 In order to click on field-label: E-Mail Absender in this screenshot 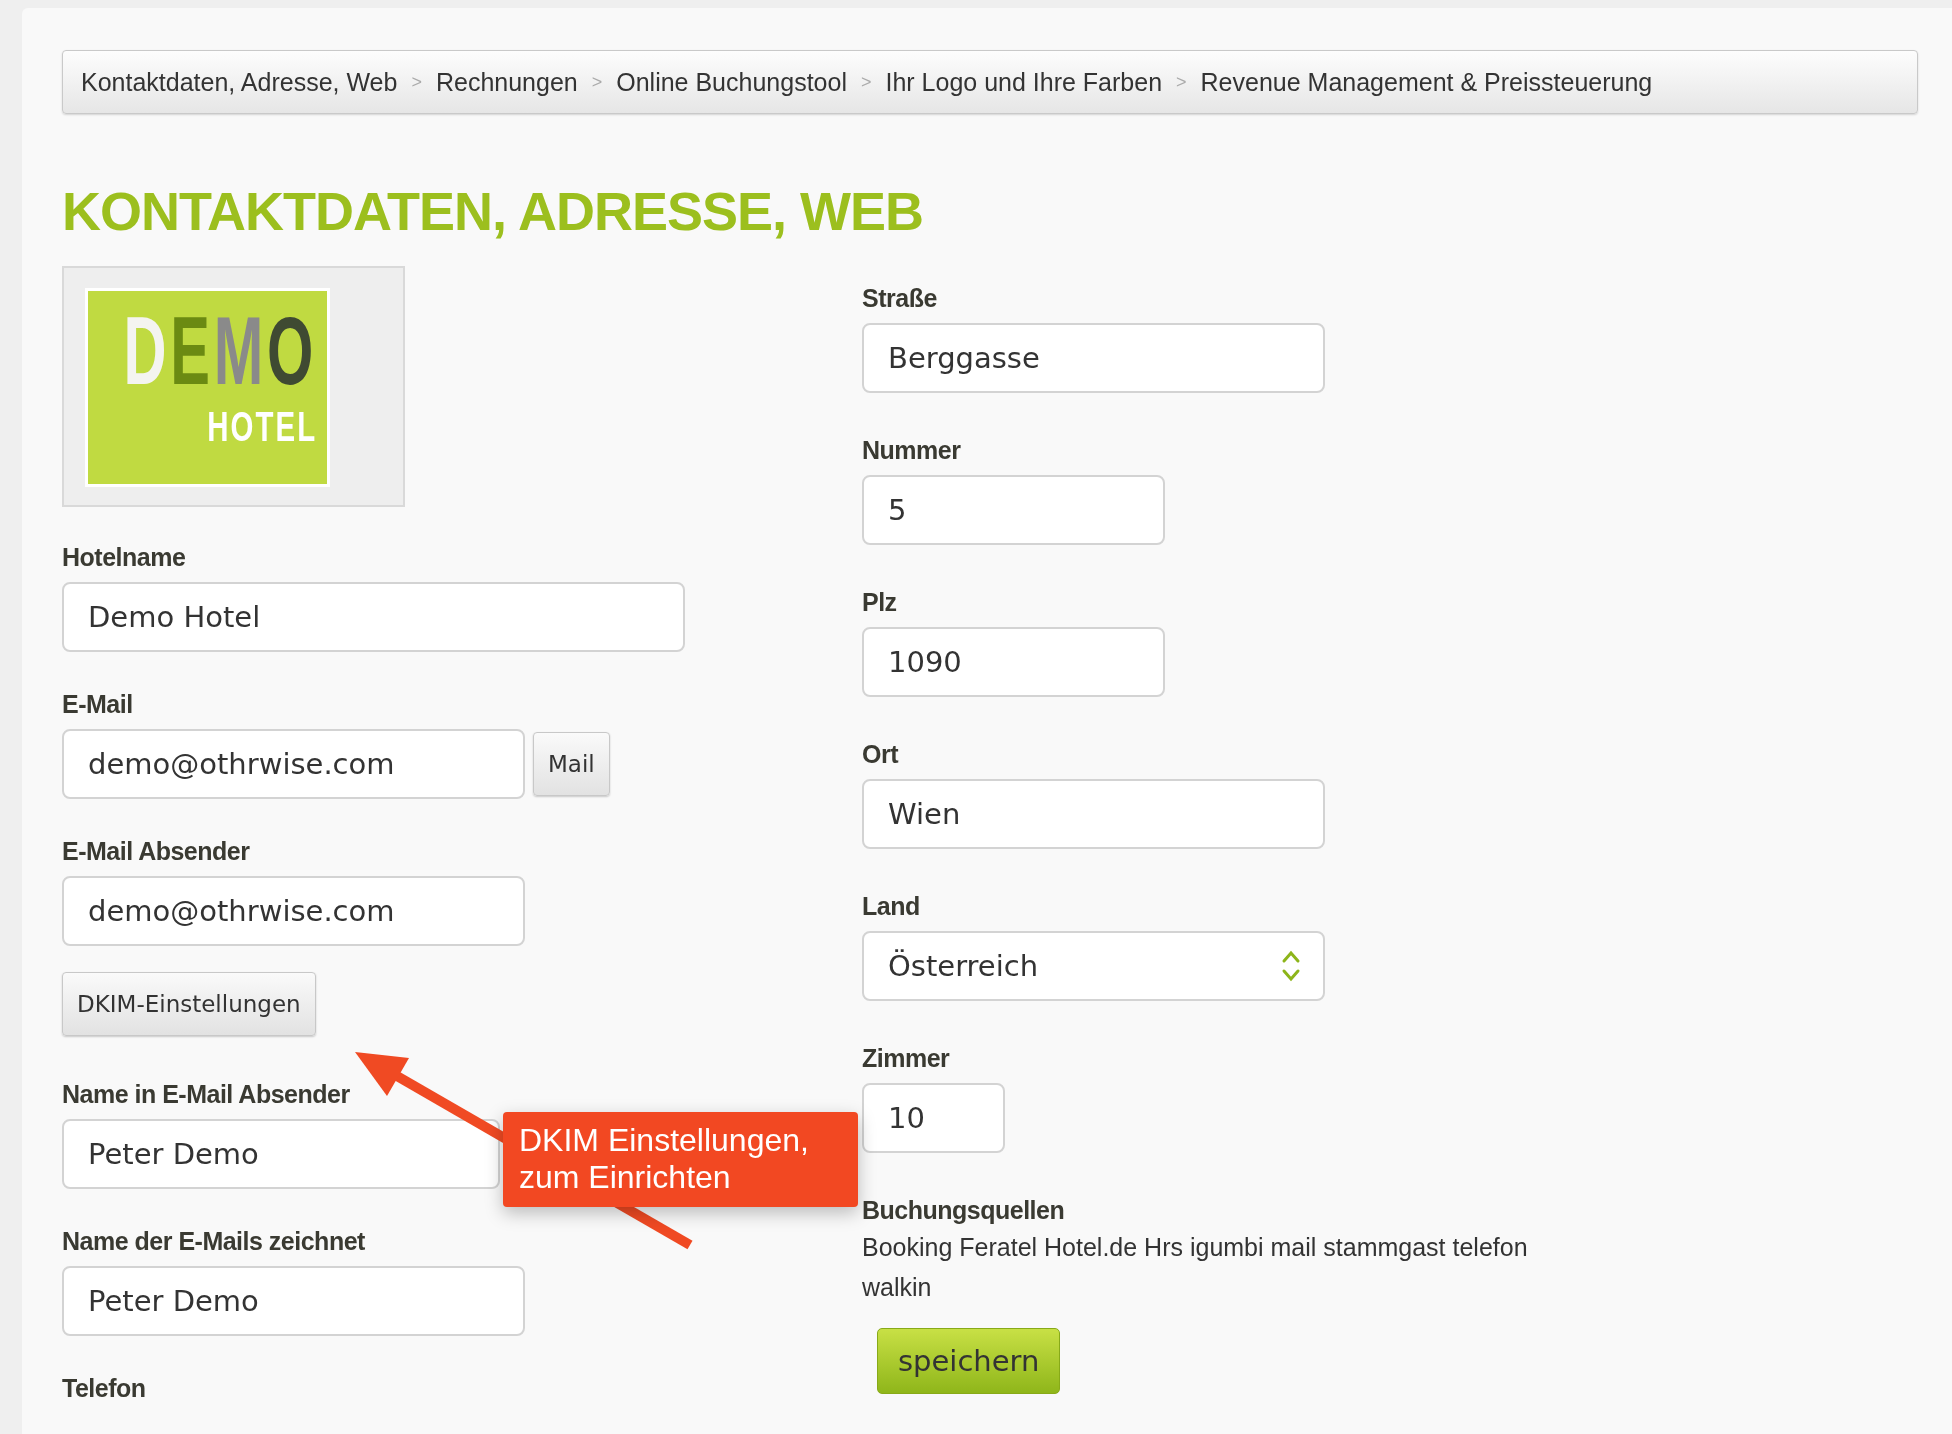, I will do `click(156, 851)`.